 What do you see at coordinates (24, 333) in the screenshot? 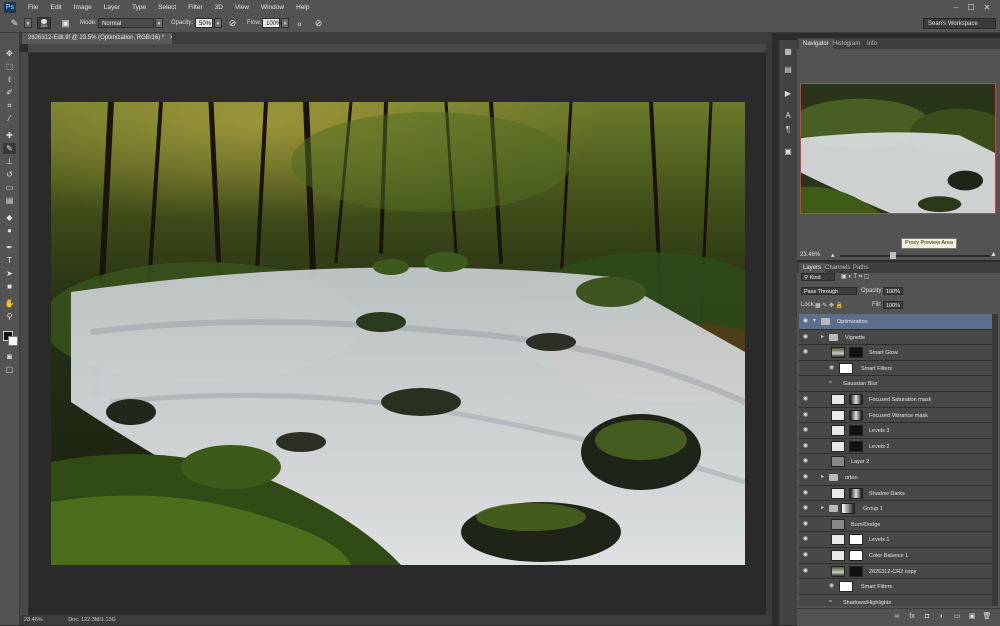
I see `vertical-ruler` at bounding box center [24, 333].